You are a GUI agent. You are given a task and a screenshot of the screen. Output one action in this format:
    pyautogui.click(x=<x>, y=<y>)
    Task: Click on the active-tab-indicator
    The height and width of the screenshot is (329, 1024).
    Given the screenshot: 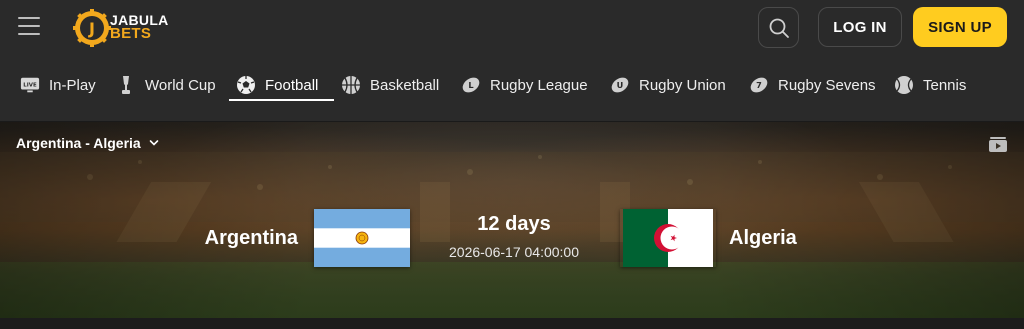 What is the action you would take?
    pyautogui.click(x=281, y=100)
    